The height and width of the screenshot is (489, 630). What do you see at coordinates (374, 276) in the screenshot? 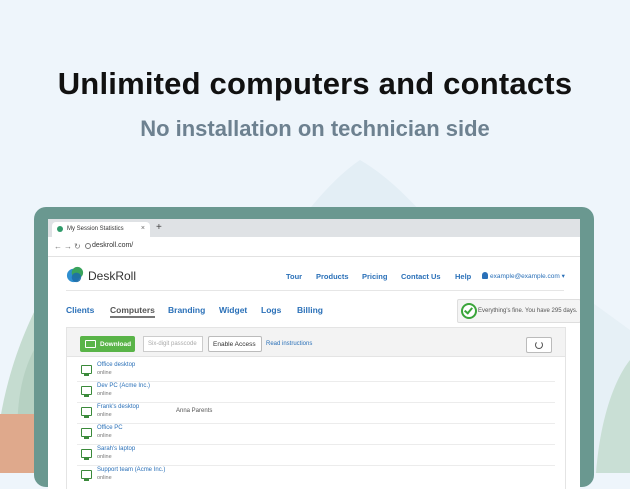
I see `nav-pricing: Pricing` at bounding box center [374, 276].